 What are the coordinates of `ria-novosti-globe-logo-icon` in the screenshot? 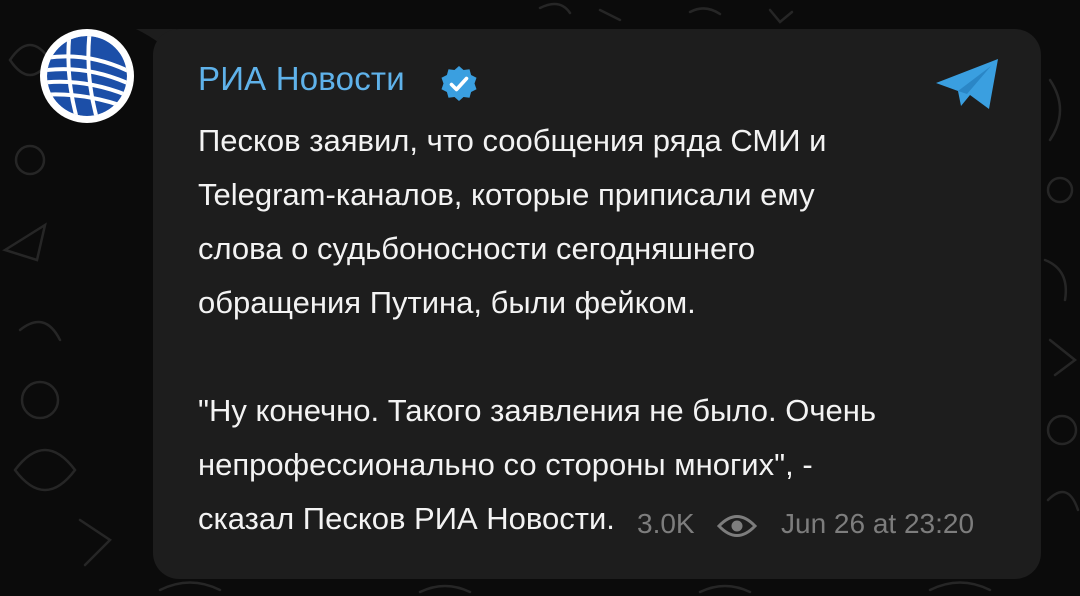 It's located at (87, 76).